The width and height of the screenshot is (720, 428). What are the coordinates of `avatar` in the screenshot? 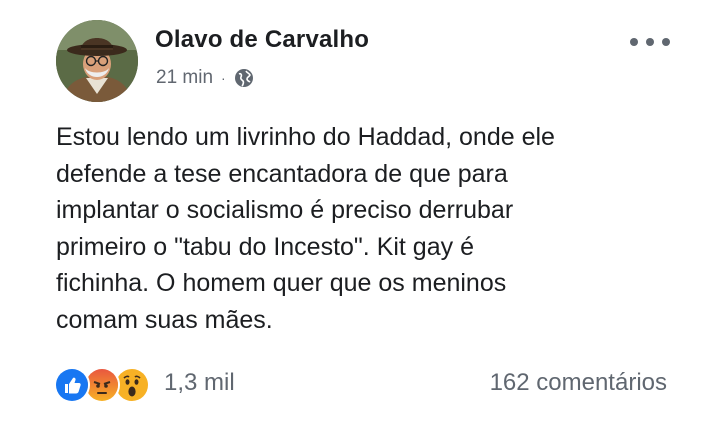 It's located at (97, 61).